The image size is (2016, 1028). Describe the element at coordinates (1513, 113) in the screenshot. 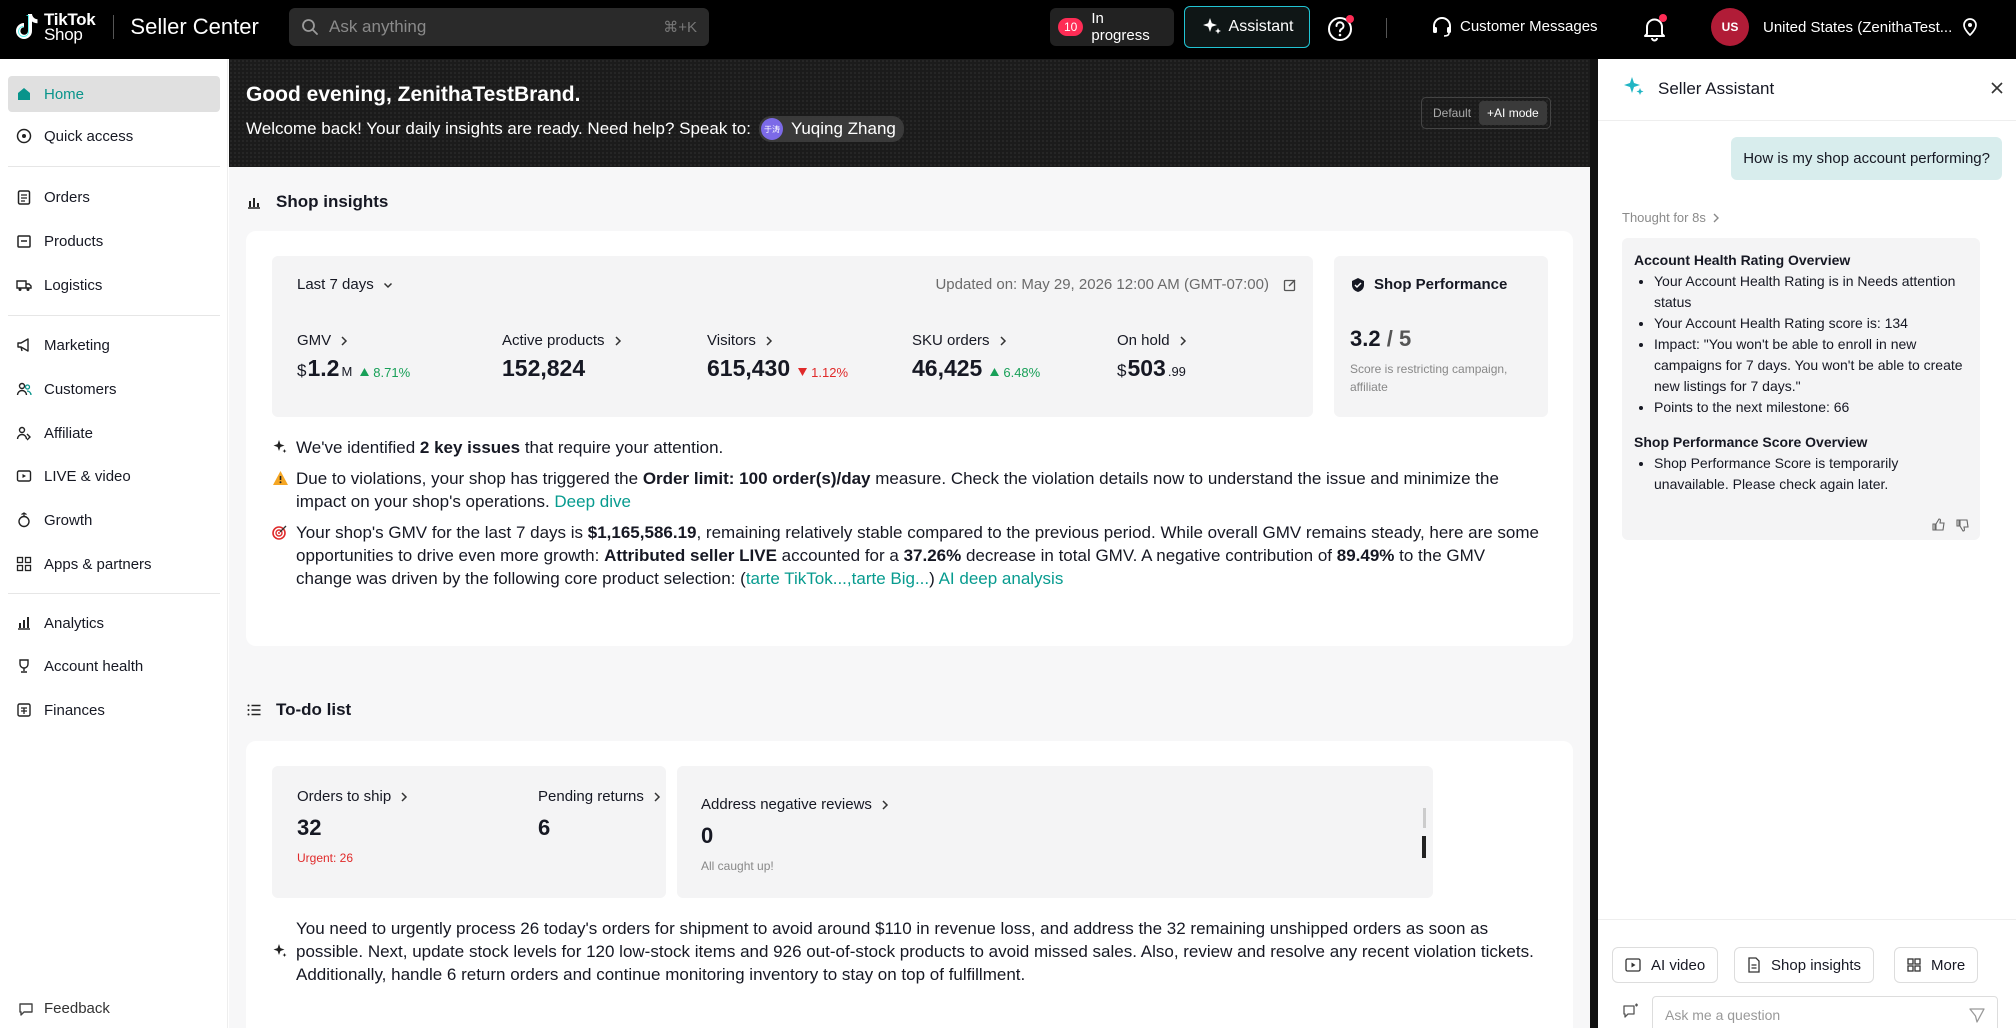

I see `mode-ai-option: +AI mode` at that location.